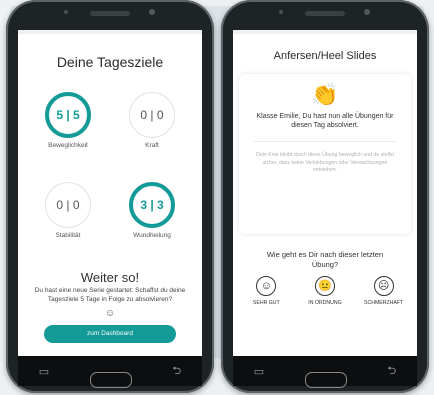 Image resolution: width=434 pixels, height=395 pixels. Describe the element at coordinates (110, 62) in the screenshot. I see `page-title: Deine Tagesziele` at that location.